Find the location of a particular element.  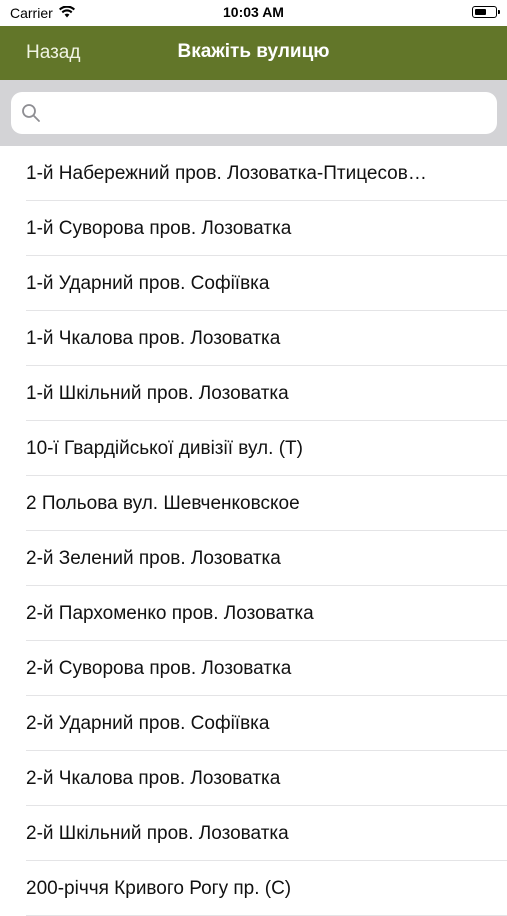

list-item: 2 Польова вул. Шевченковское is located at coordinates (253, 503).